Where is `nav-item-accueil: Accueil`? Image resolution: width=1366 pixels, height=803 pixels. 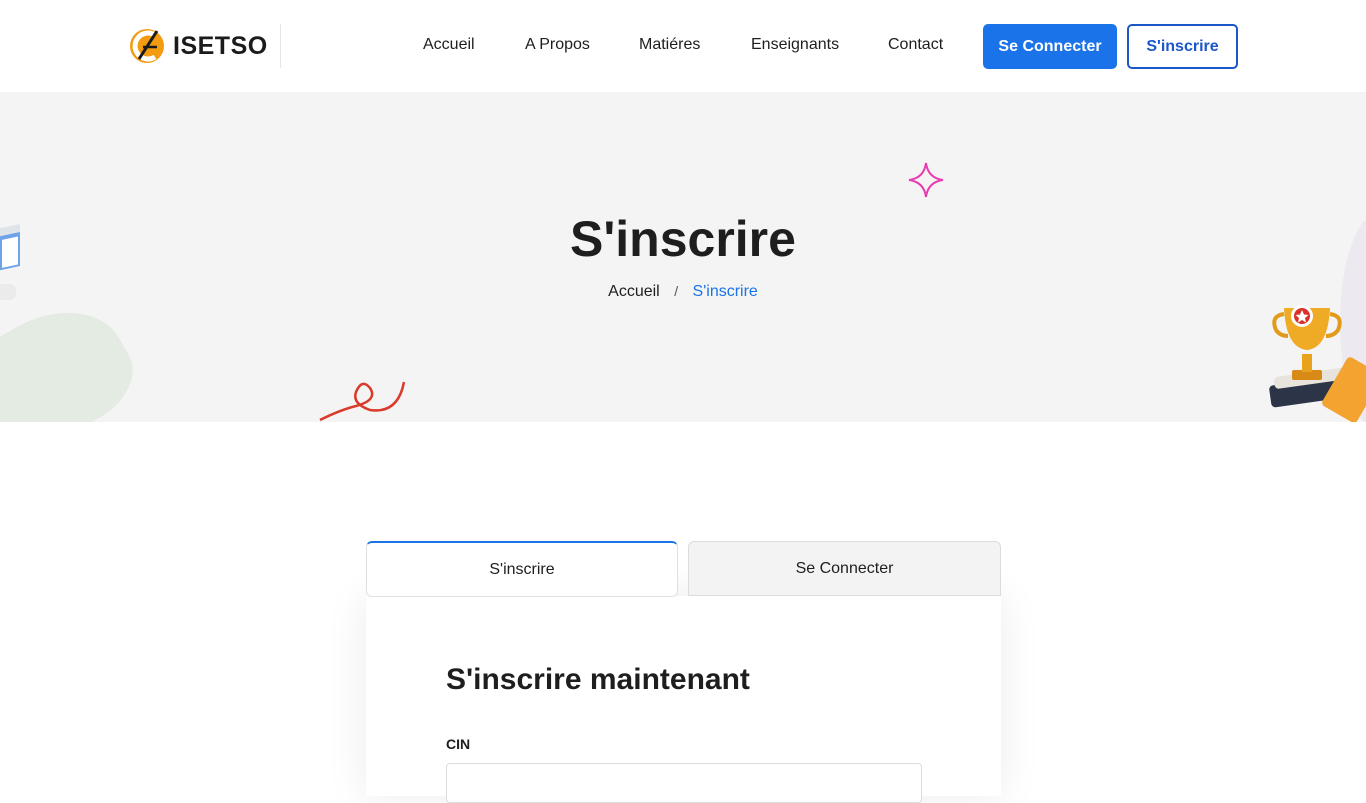
nav-item-accueil: Accueil is located at coordinates (449, 45).